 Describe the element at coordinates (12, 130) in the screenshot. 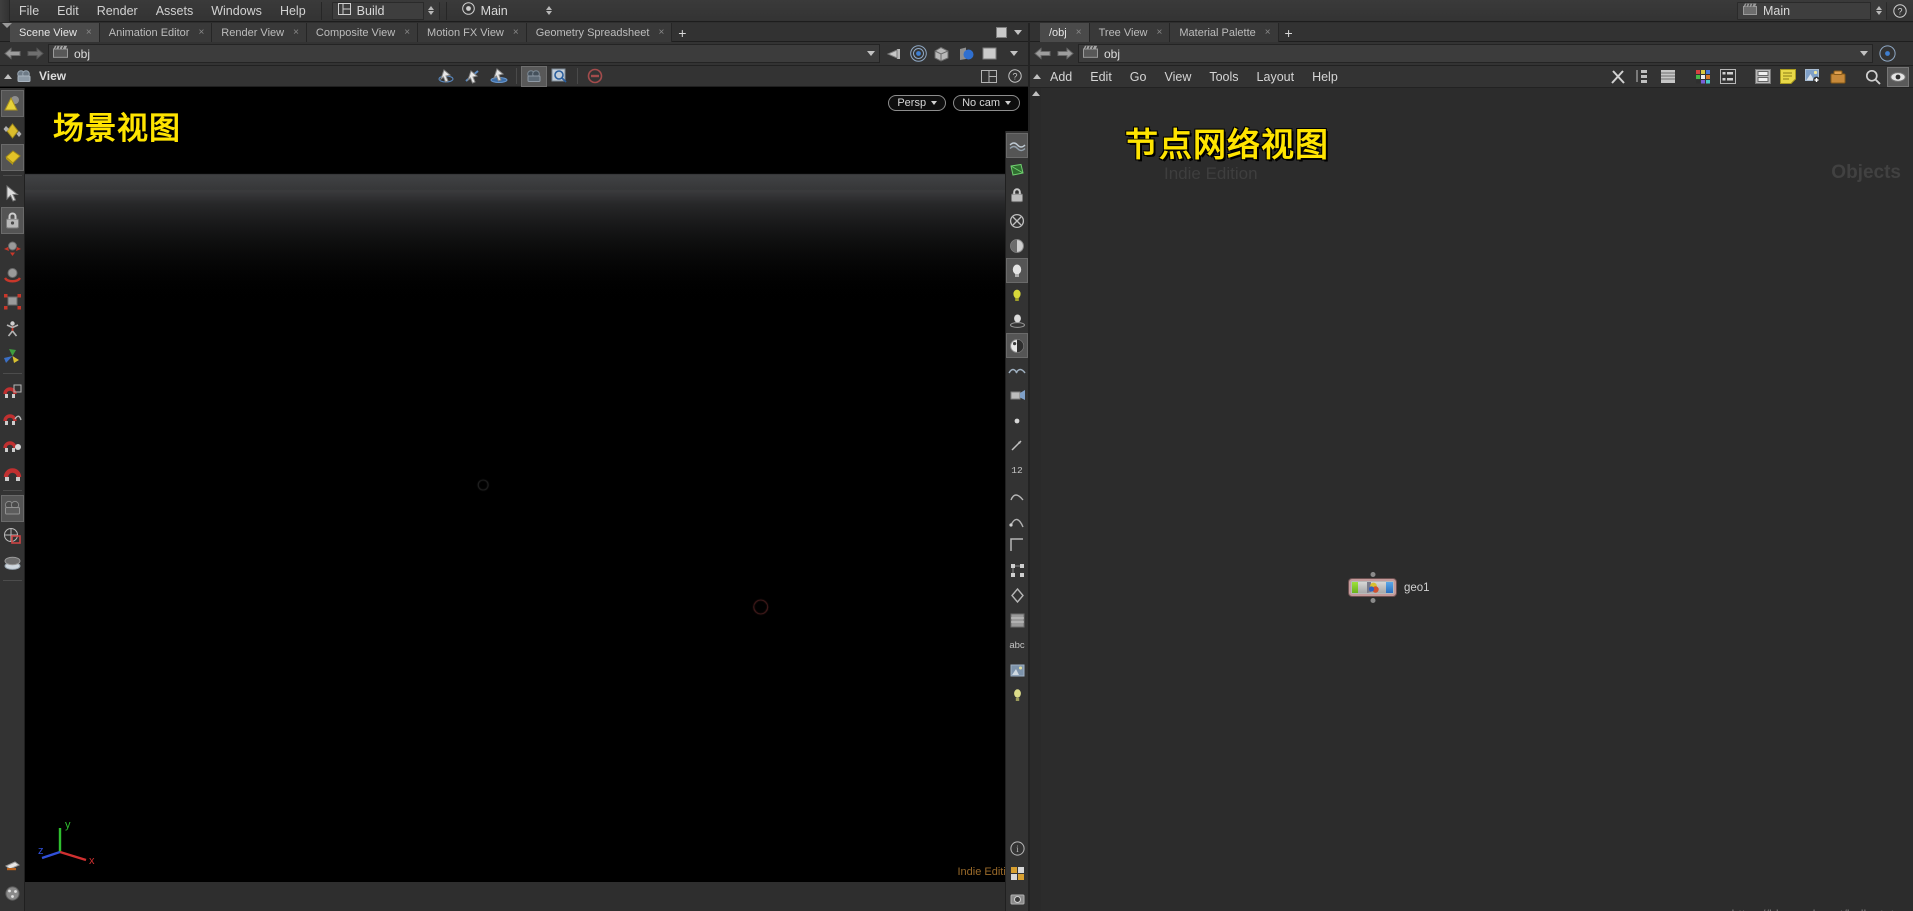

I see `handles-tool-icon` at that location.